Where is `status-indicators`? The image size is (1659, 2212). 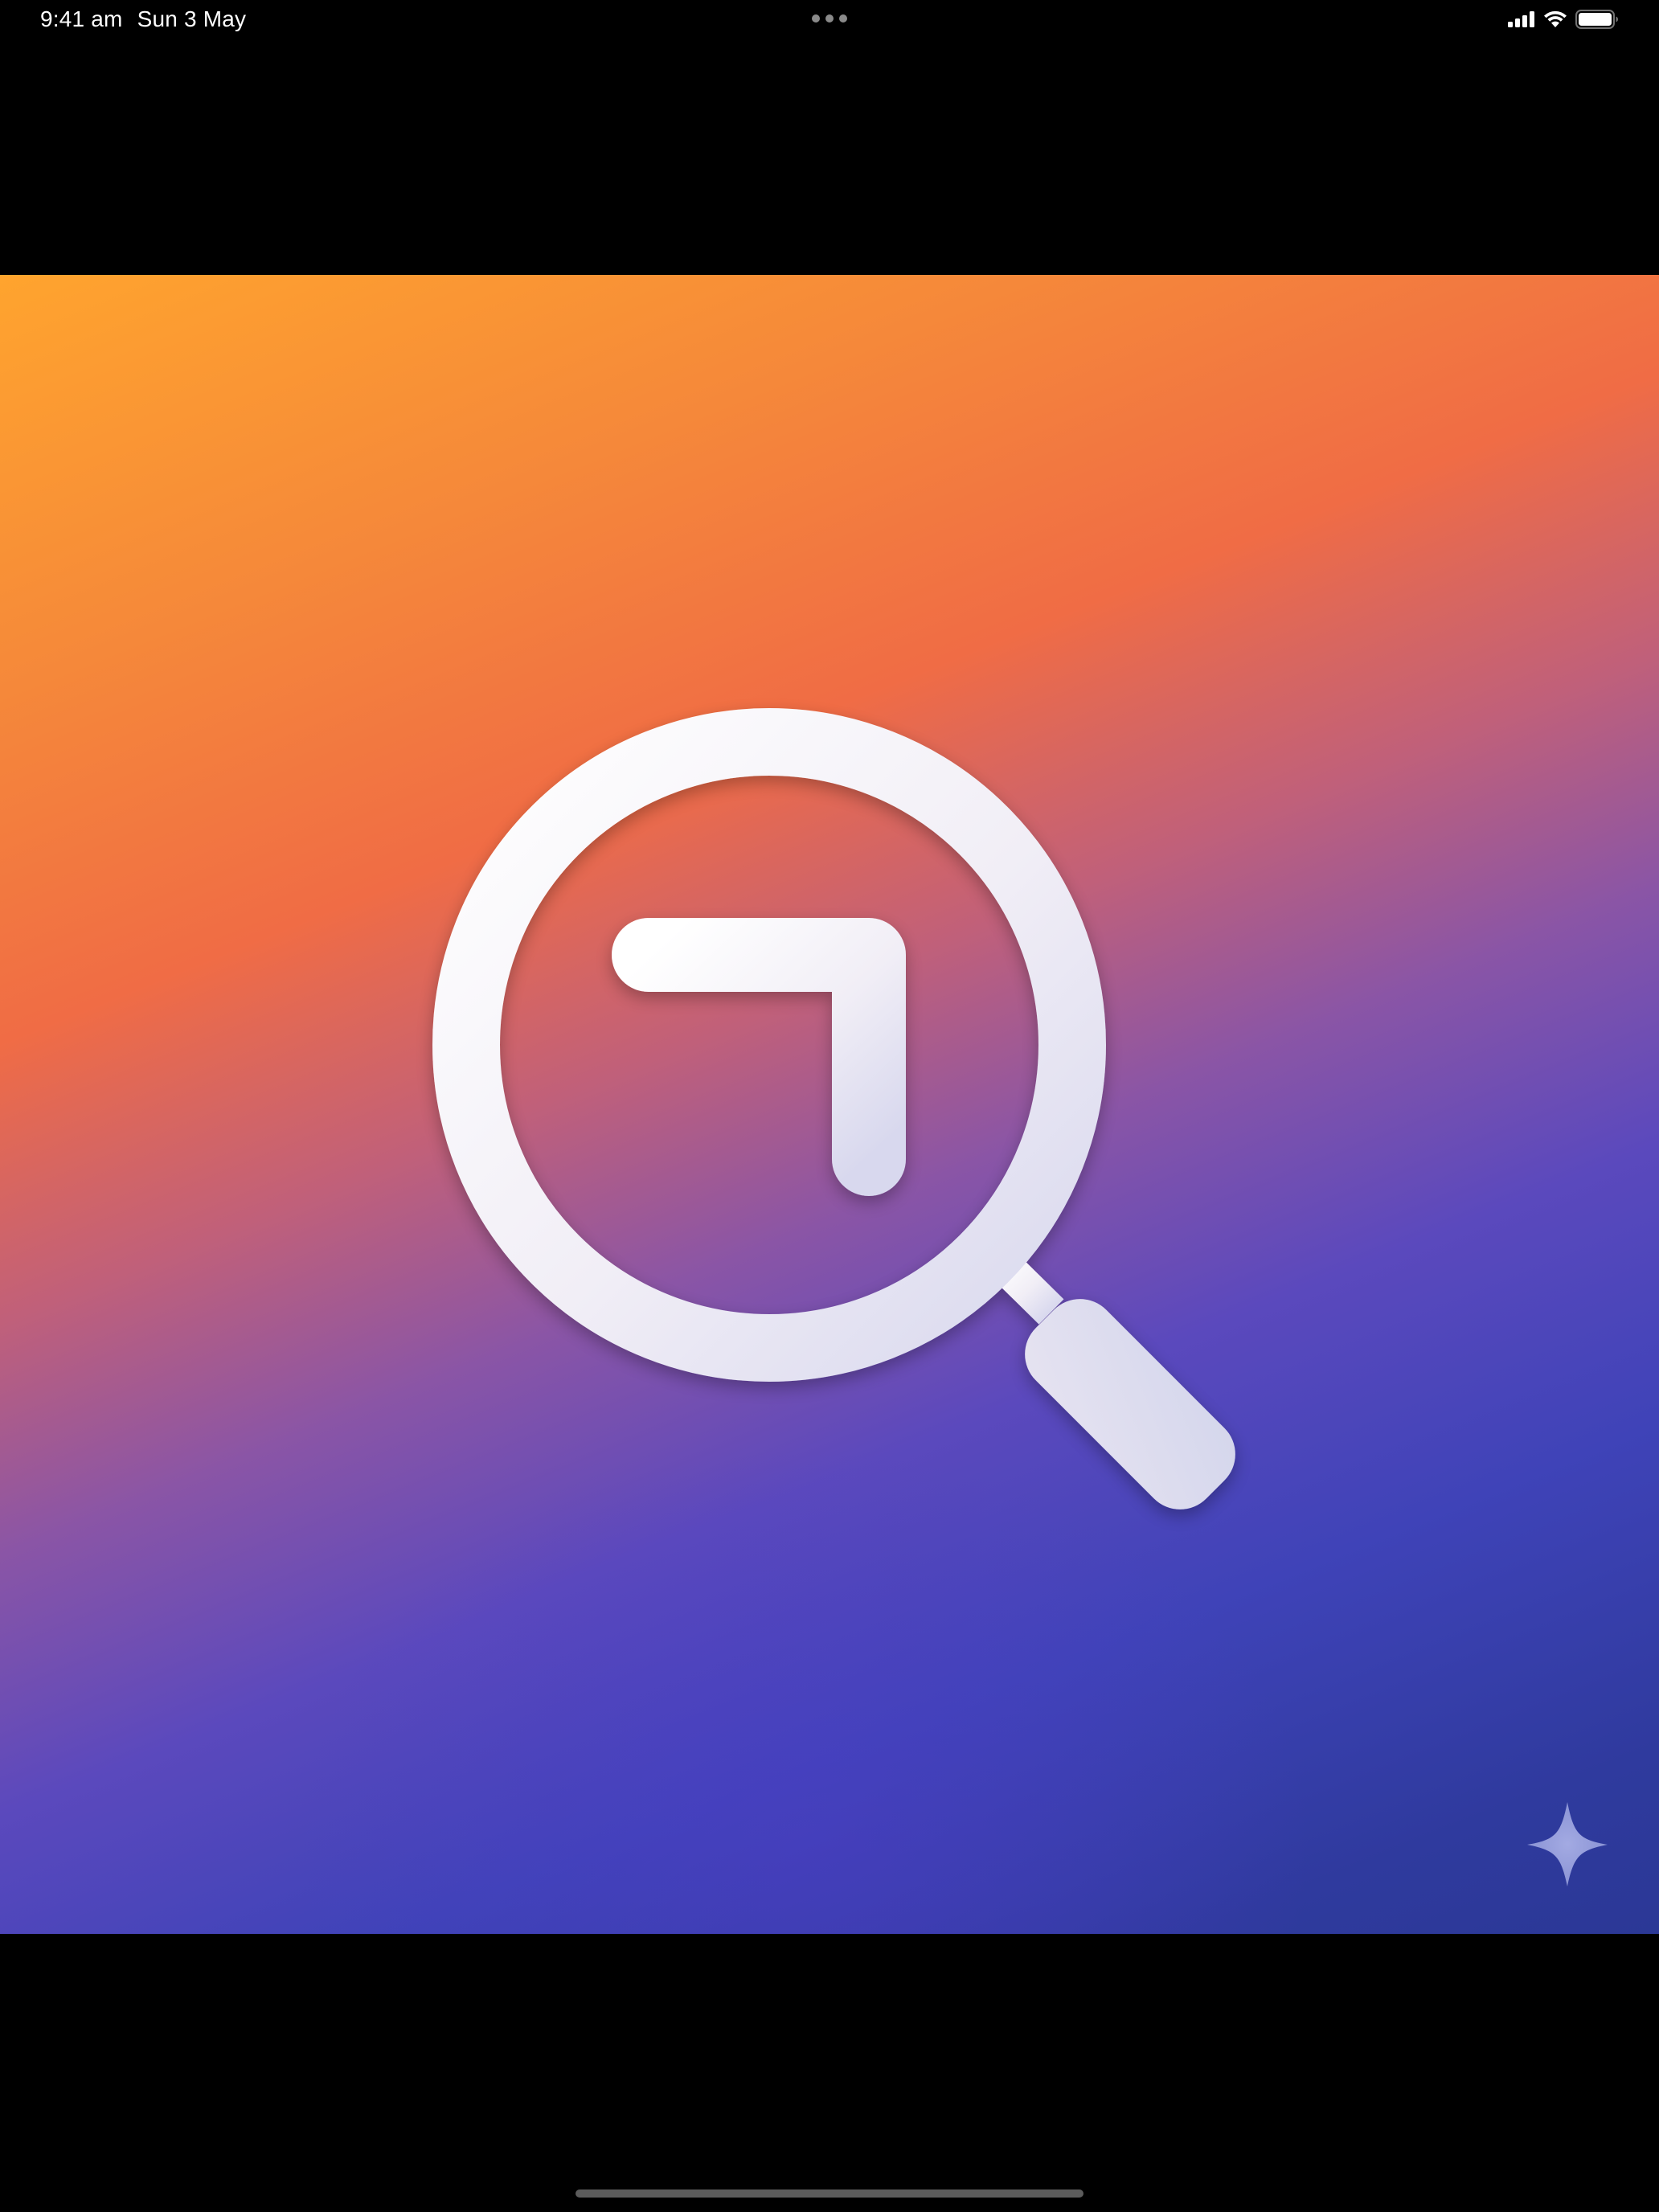 status-indicators is located at coordinates (1563, 19).